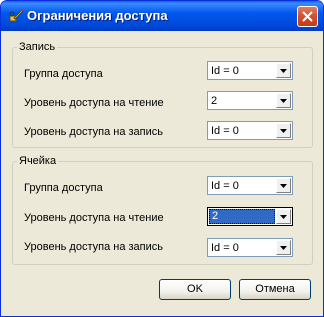 The image size is (324, 317). What do you see at coordinates (307, 16) in the screenshot?
I see `close-button` at bounding box center [307, 16].